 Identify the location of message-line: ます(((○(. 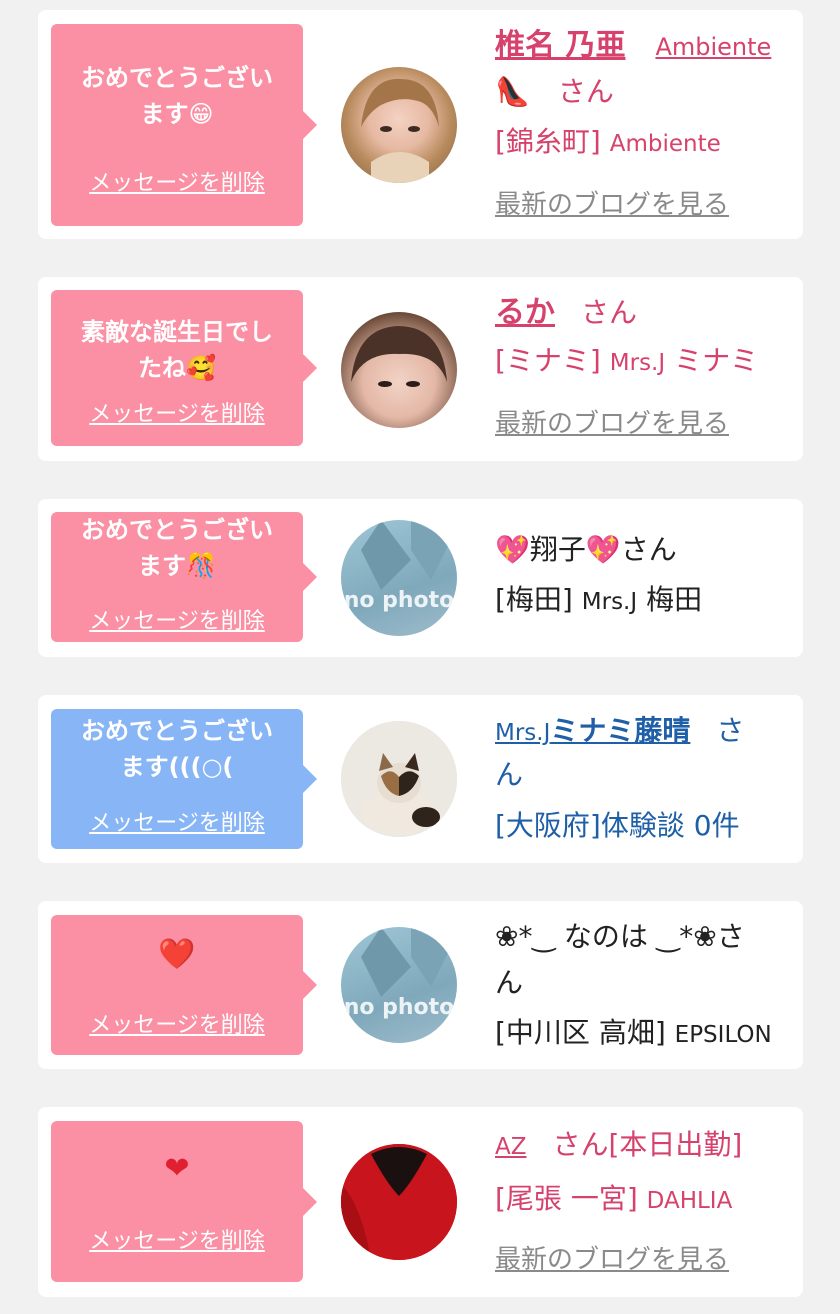
(177, 767).